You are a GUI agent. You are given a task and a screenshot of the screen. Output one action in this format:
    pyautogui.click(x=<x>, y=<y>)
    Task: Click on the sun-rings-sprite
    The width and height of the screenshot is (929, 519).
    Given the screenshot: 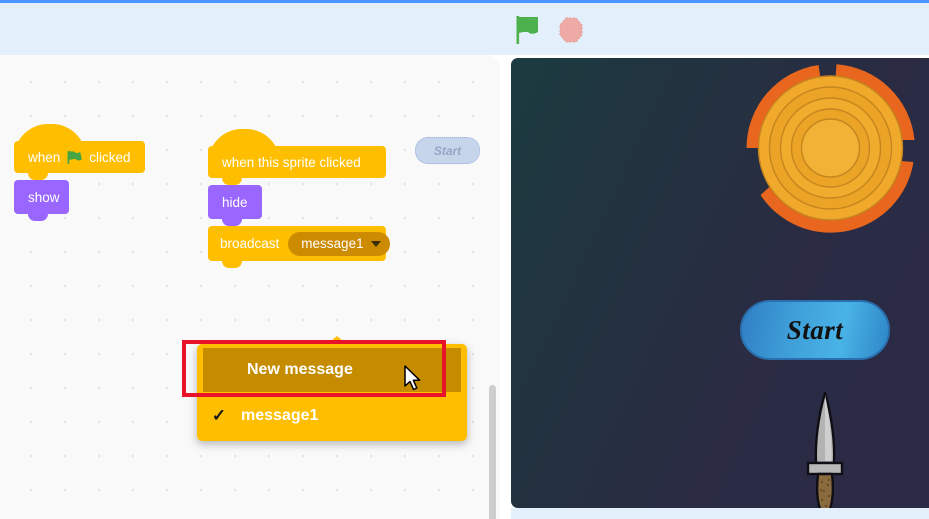 What is the action you would take?
    pyautogui.click(x=830, y=145)
    